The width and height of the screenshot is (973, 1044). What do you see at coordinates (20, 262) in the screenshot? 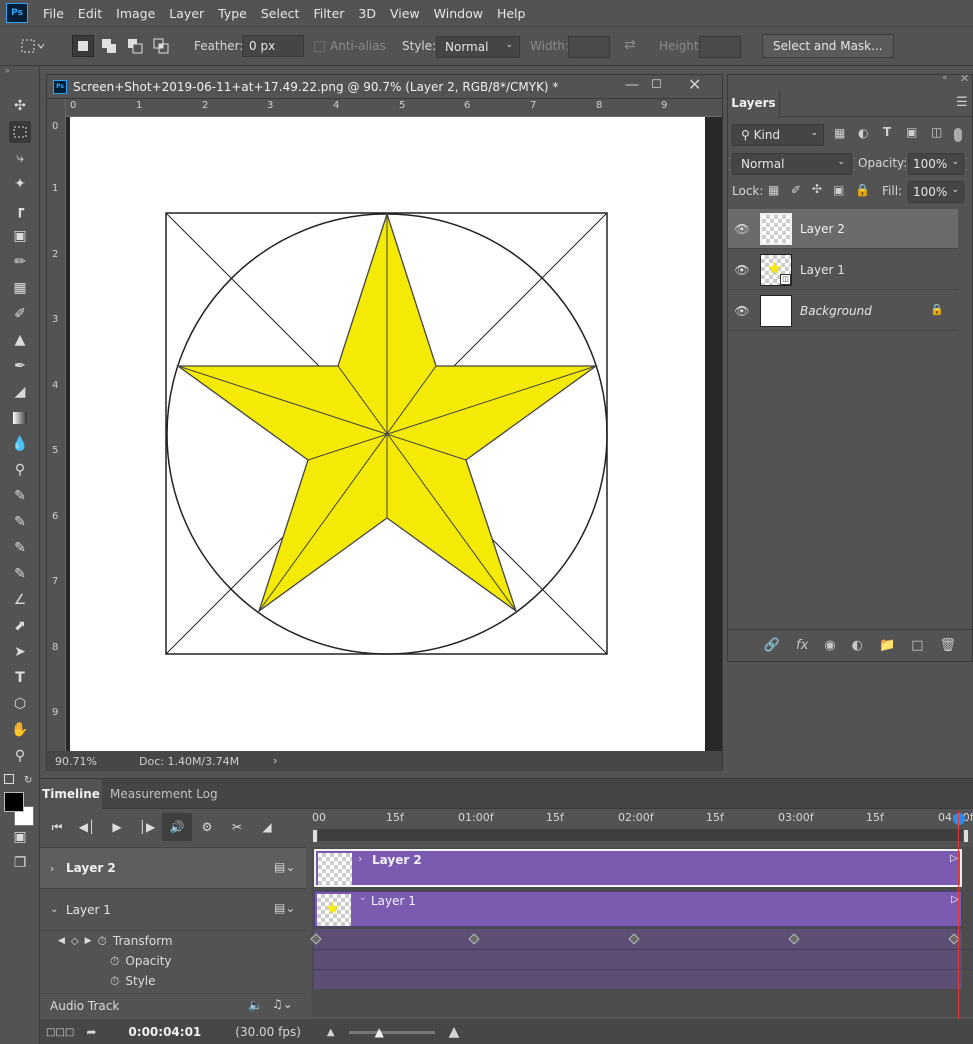
I see `eyedropper-tool-icon: ✏` at bounding box center [20, 262].